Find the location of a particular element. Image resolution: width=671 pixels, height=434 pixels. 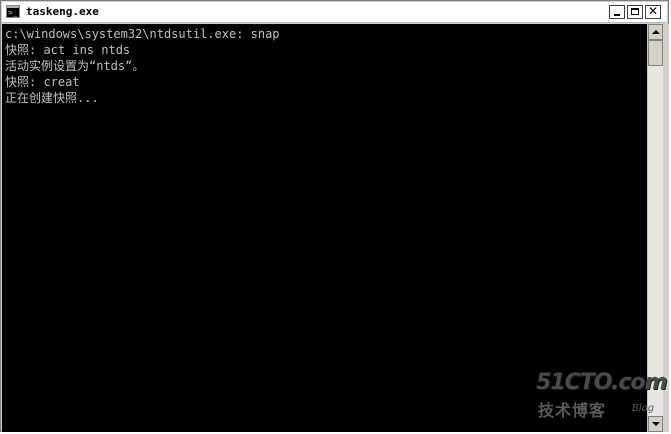

icon-prompt-glyph: >_ is located at coordinates (13, 12).